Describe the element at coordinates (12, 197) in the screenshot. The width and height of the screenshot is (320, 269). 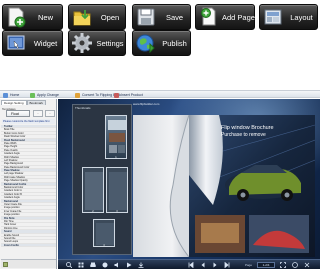
I see `property-name: Gradient Angle` at that location.